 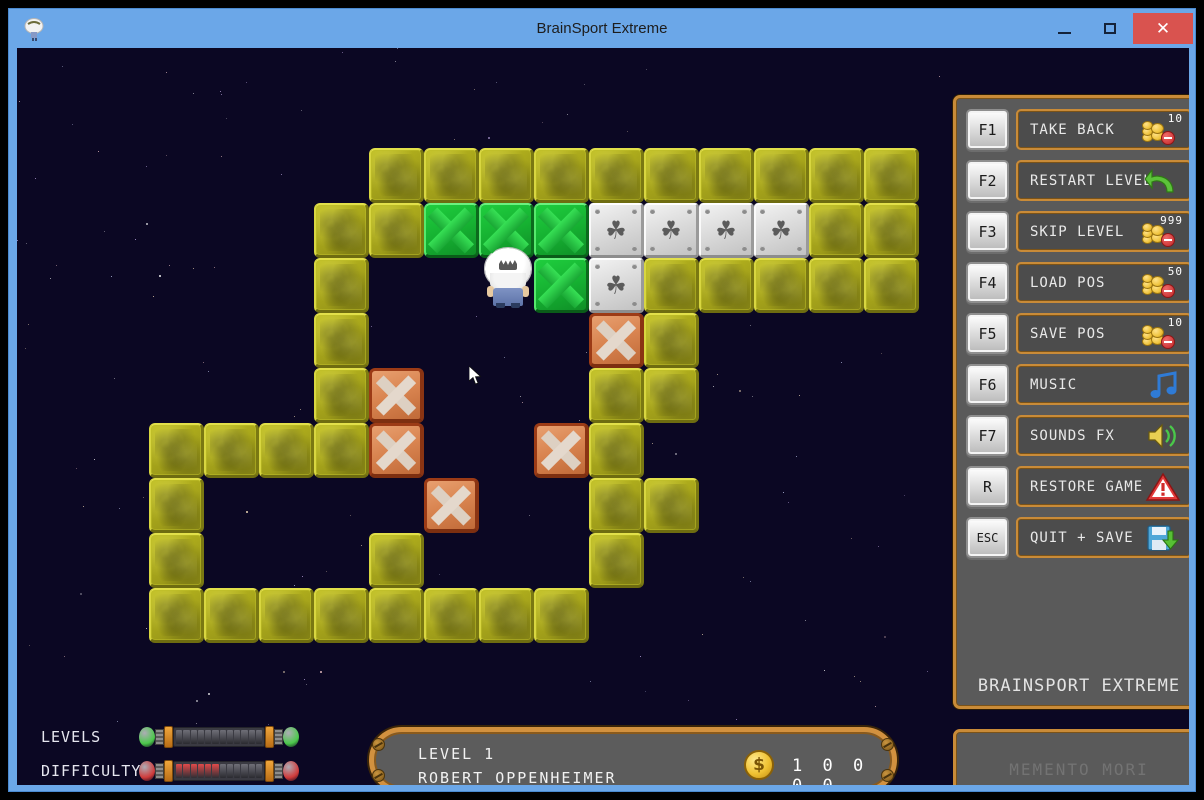 What do you see at coordinates (1102, 333) in the screenshot?
I see `menu-item-body: SAVE POS 10` at bounding box center [1102, 333].